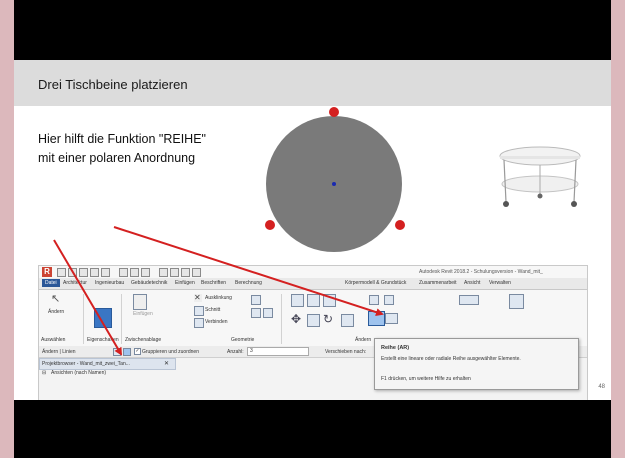 Image resolution: width=625 pixels, height=458 pixels. What do you see at coordinates (256, 313) in the screenshot?
I see `split-face-icon` at bounding box center [256, 313].